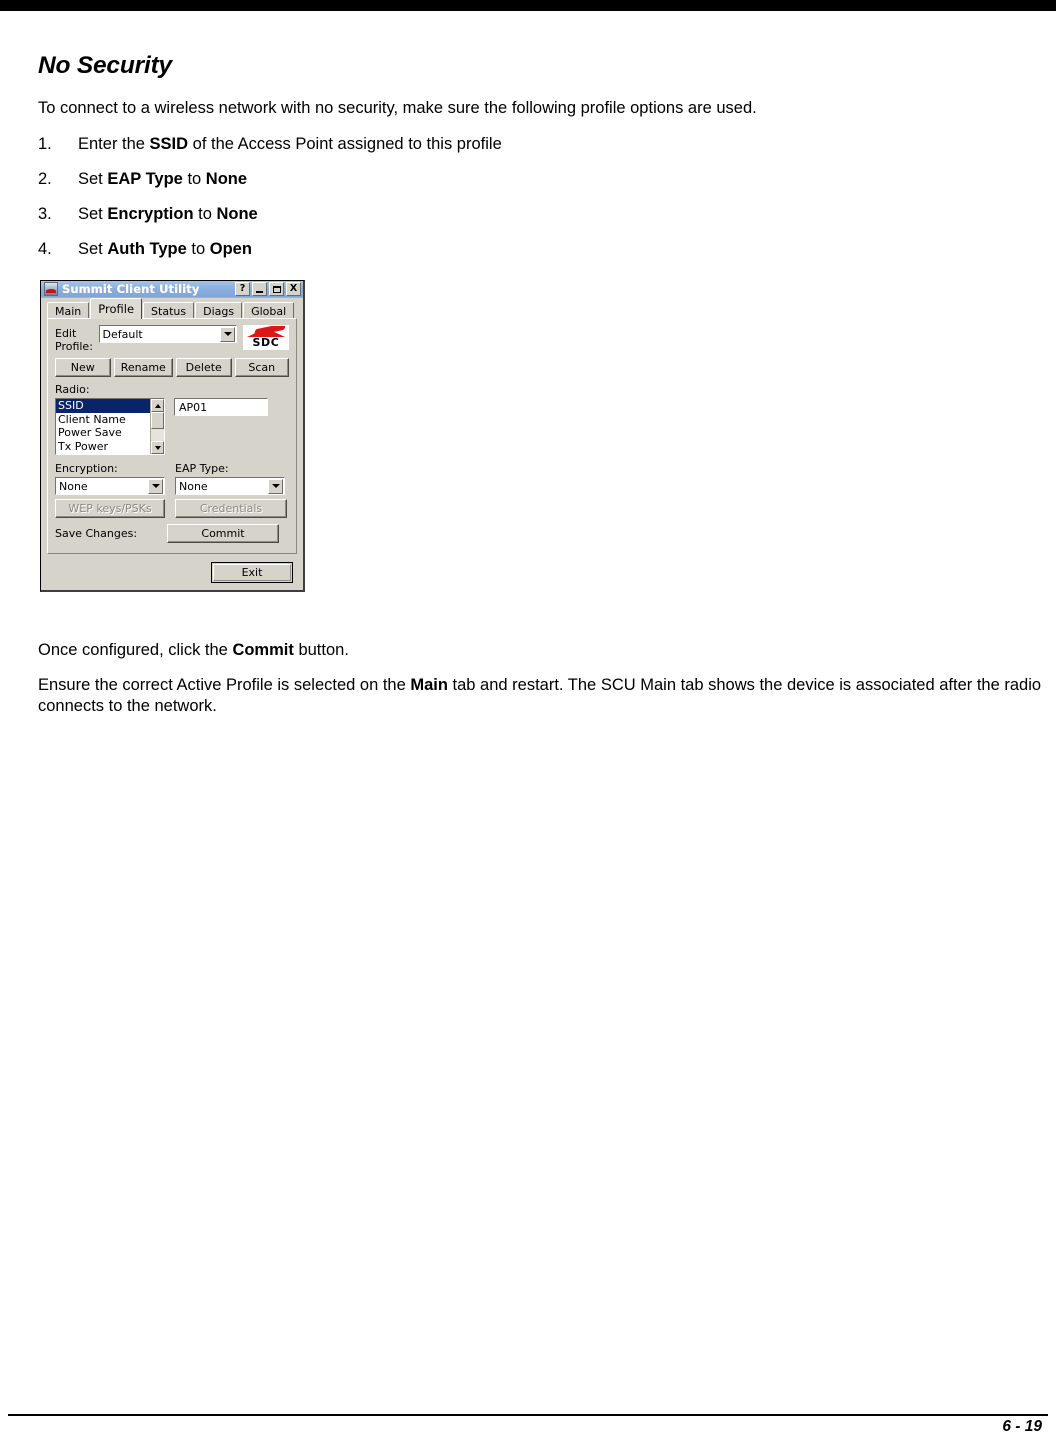 This screenshot has width=1056, height=1437. What do you see at coordinates (157, 420) in the screenshot?
I see `scrollbar-thumb` at bounding box center [157, 420].